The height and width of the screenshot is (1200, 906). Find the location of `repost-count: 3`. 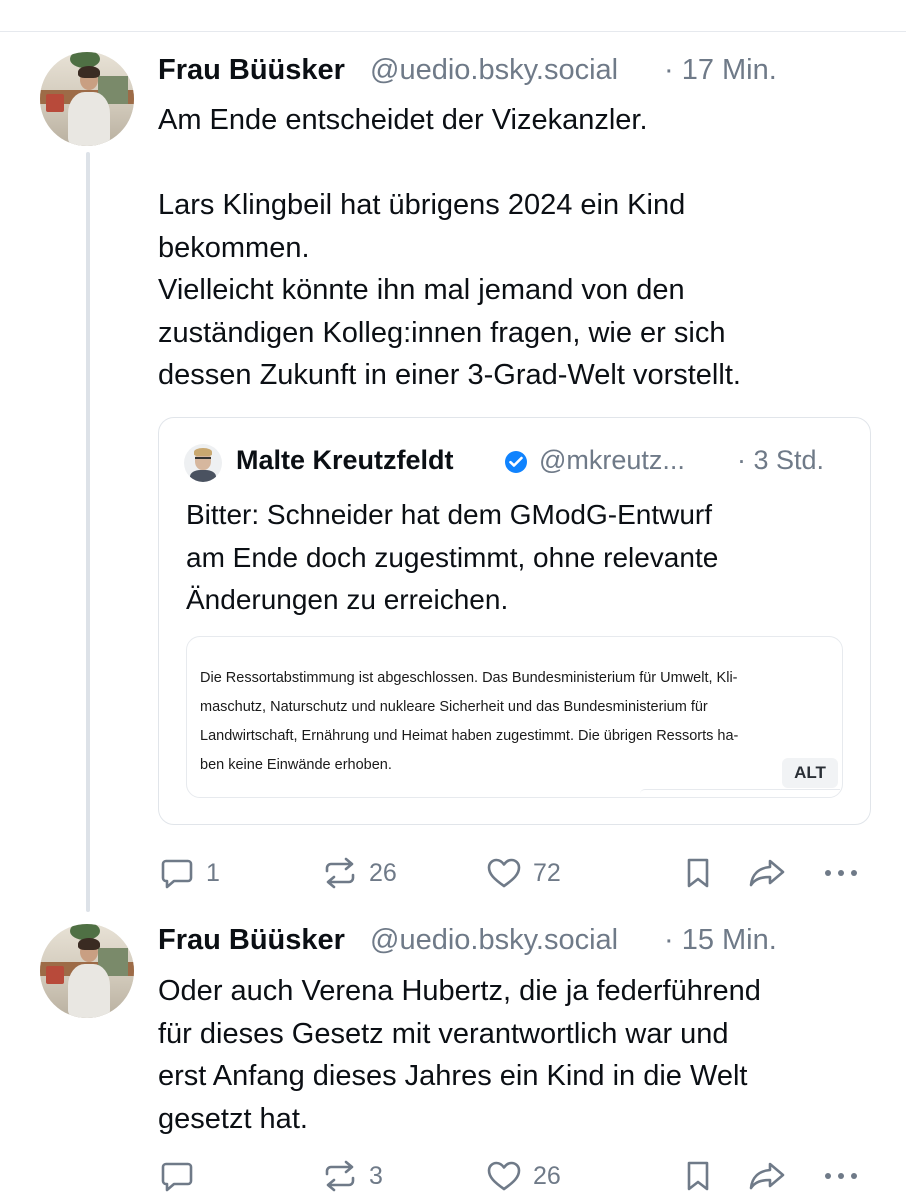

repost-count: 3 is located at coordinates (376, 1175).